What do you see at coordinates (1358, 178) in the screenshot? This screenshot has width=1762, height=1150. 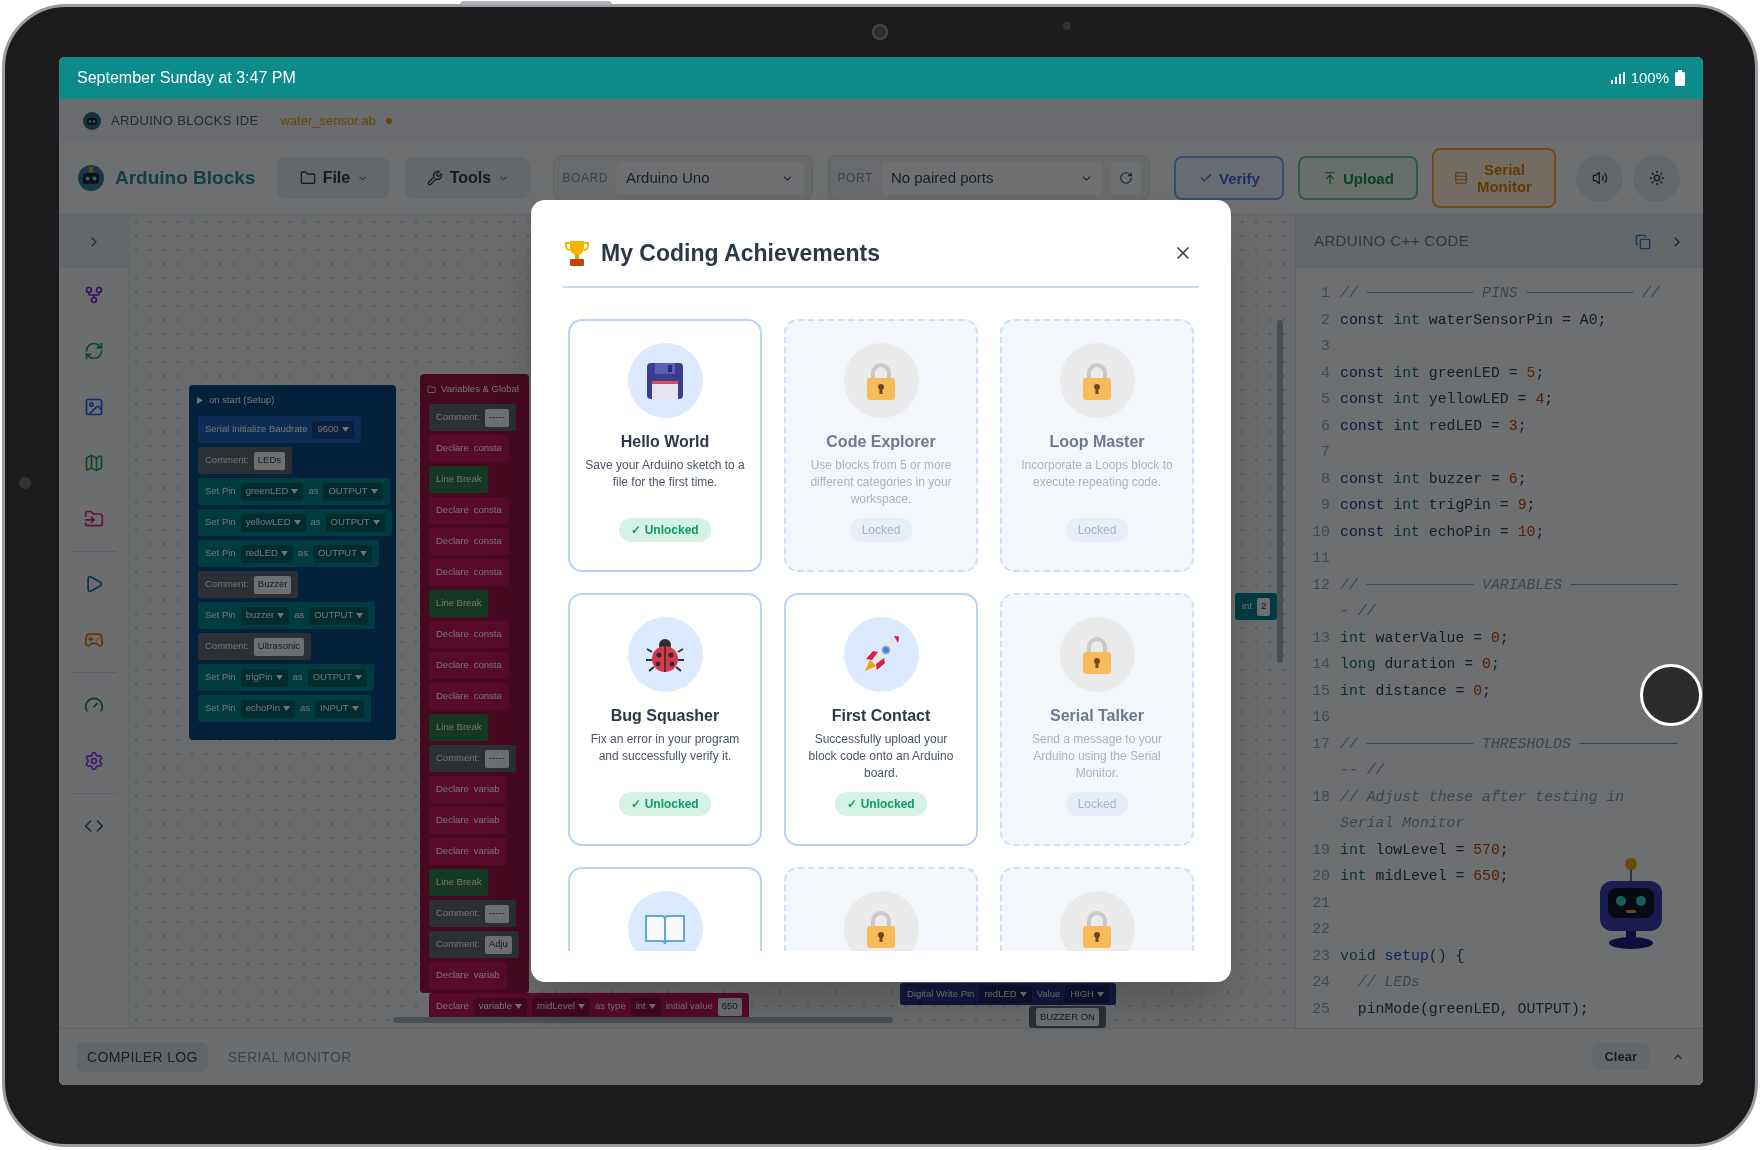 I see `action-button: Upload` at bounding box center [1358, 178].